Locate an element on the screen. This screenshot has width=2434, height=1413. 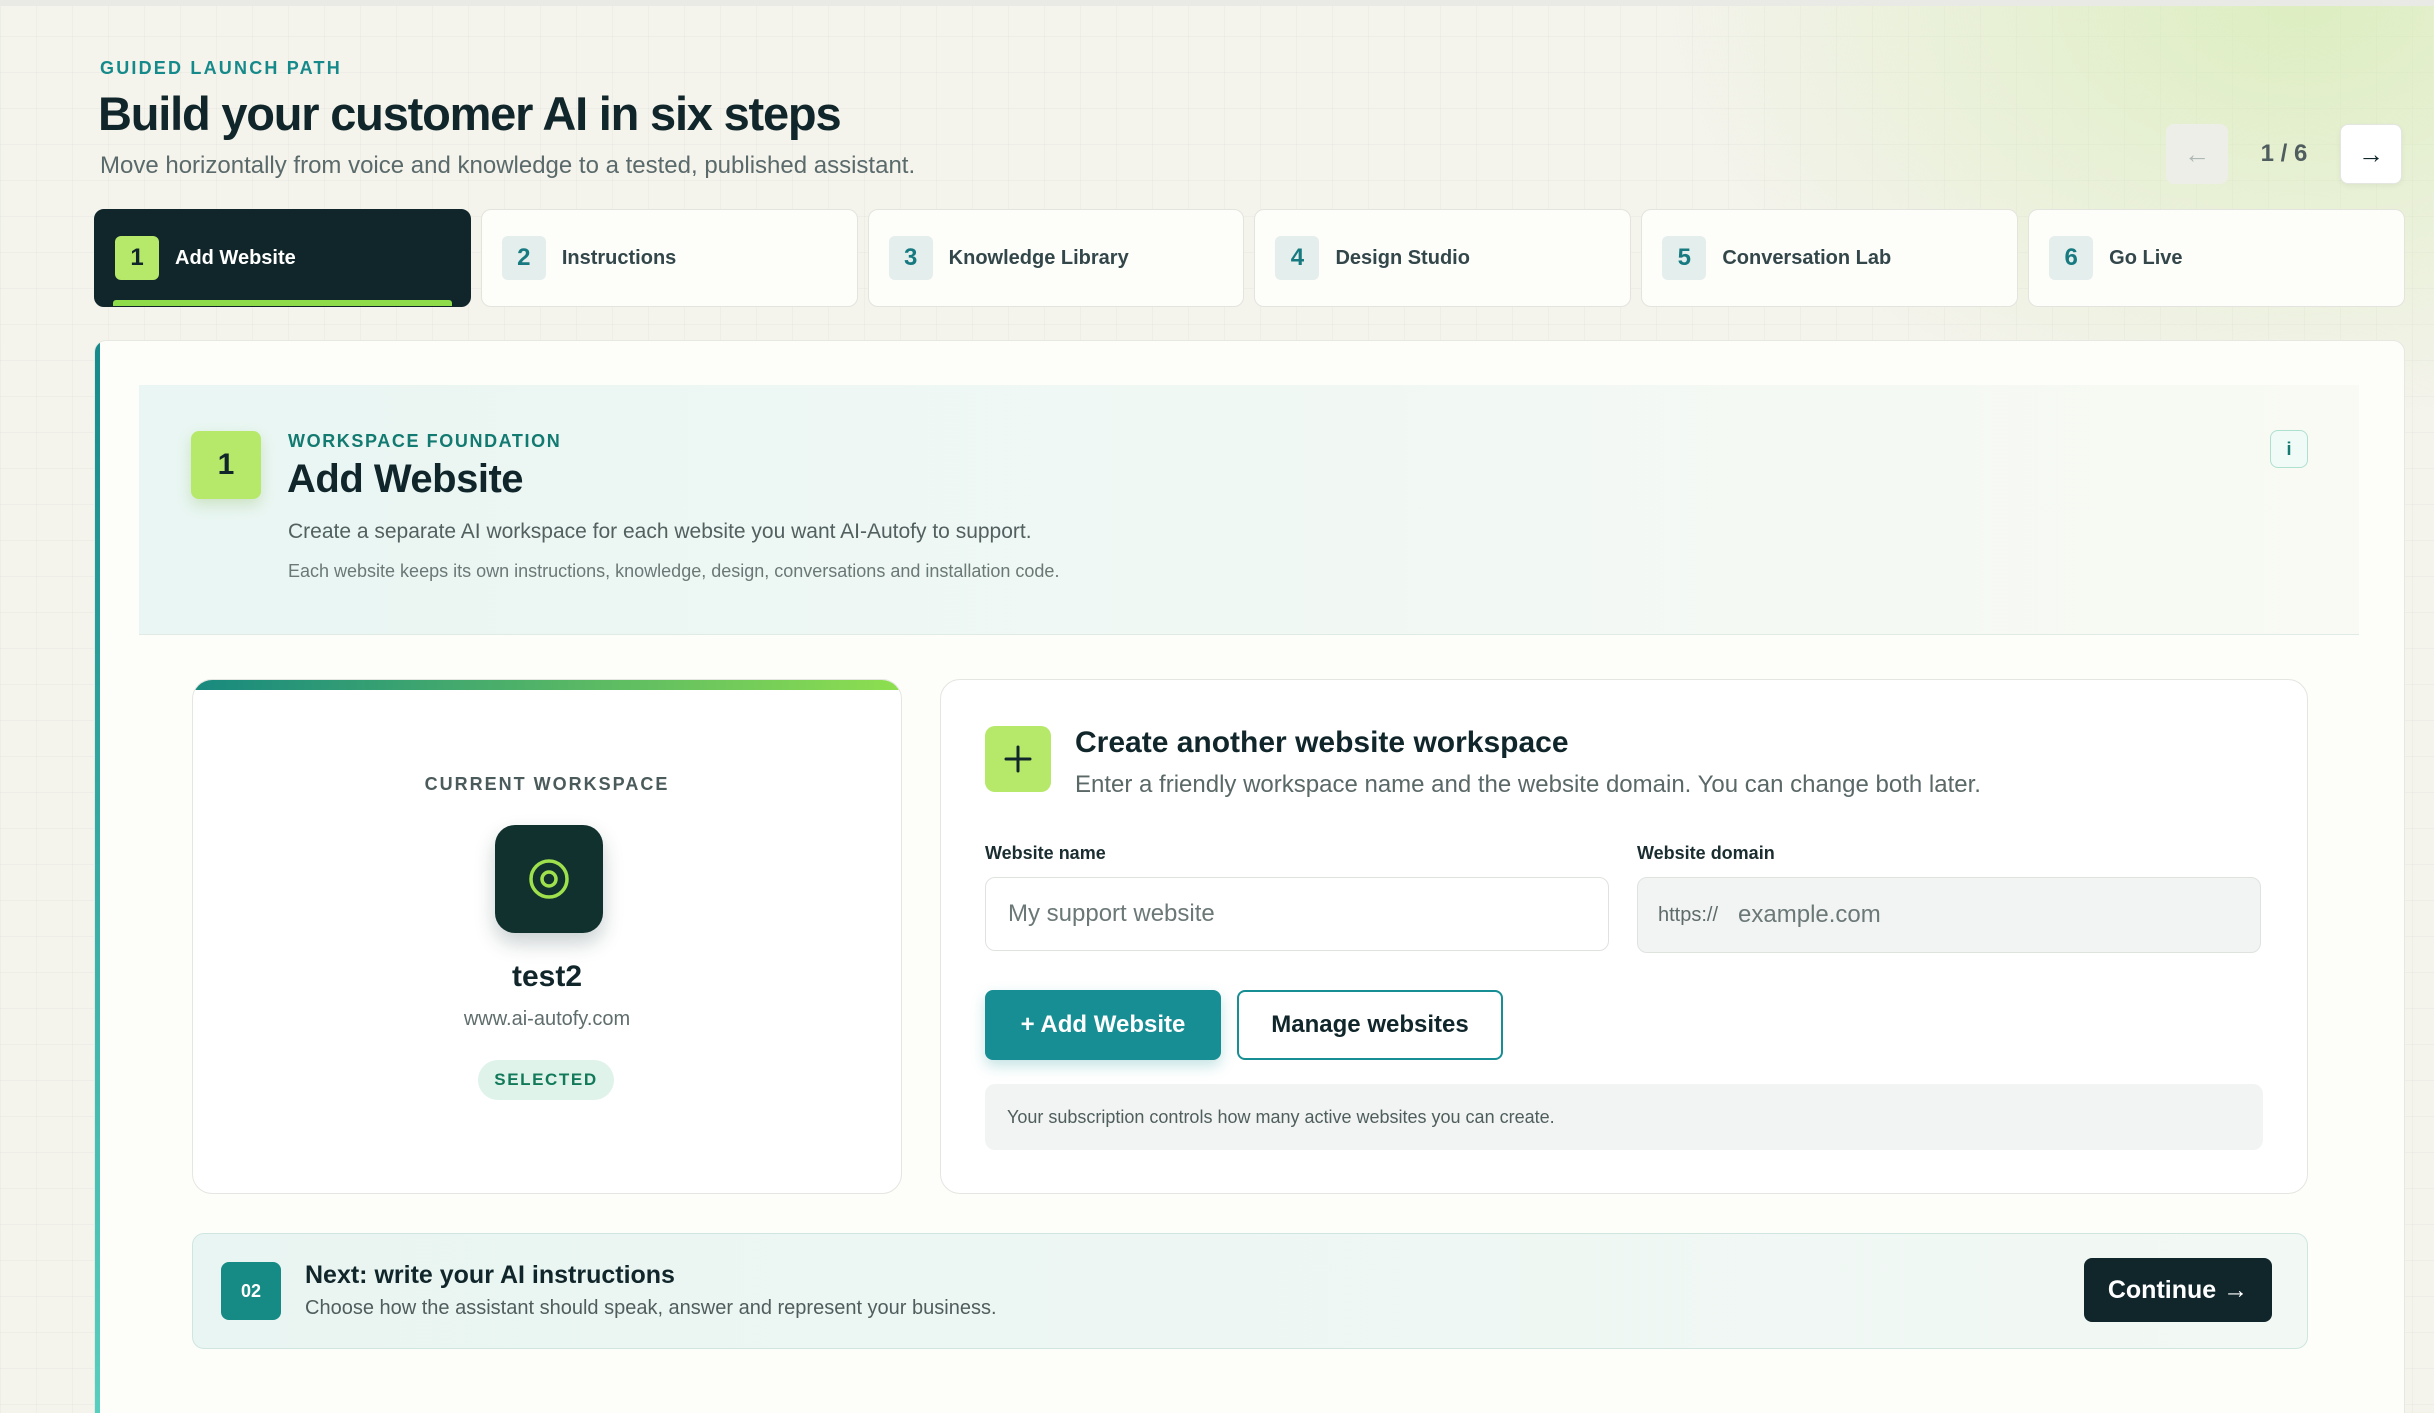
step-pager: ← 1 / 6 → is located at coordinates (2284, 154).